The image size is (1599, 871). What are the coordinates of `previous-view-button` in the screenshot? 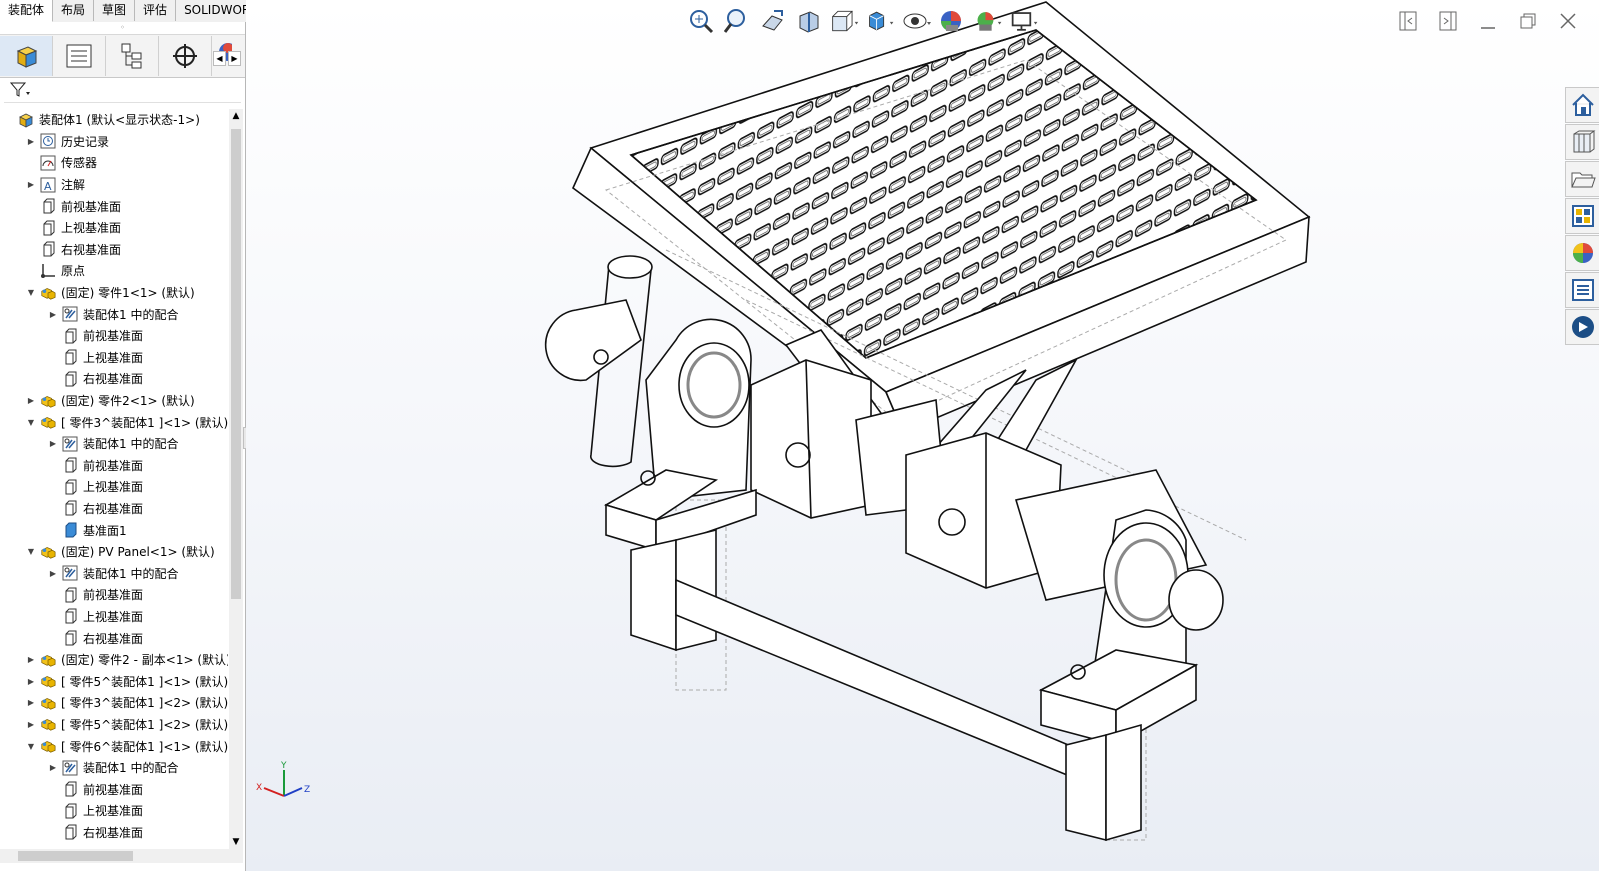 It's located at (773, 21).